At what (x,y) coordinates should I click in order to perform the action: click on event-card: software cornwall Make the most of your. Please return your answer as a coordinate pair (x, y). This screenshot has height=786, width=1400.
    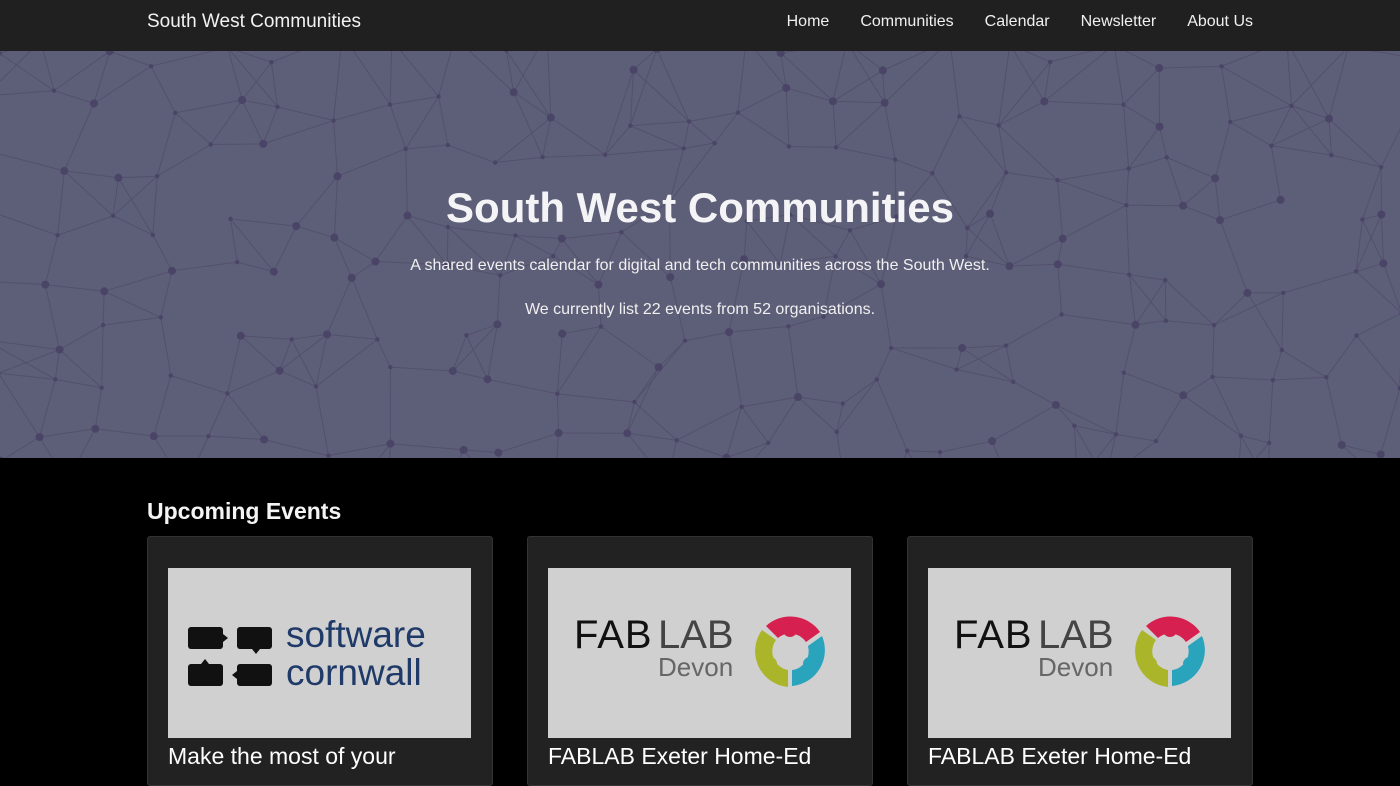
    Looking at the image, I should click on (320, 661).